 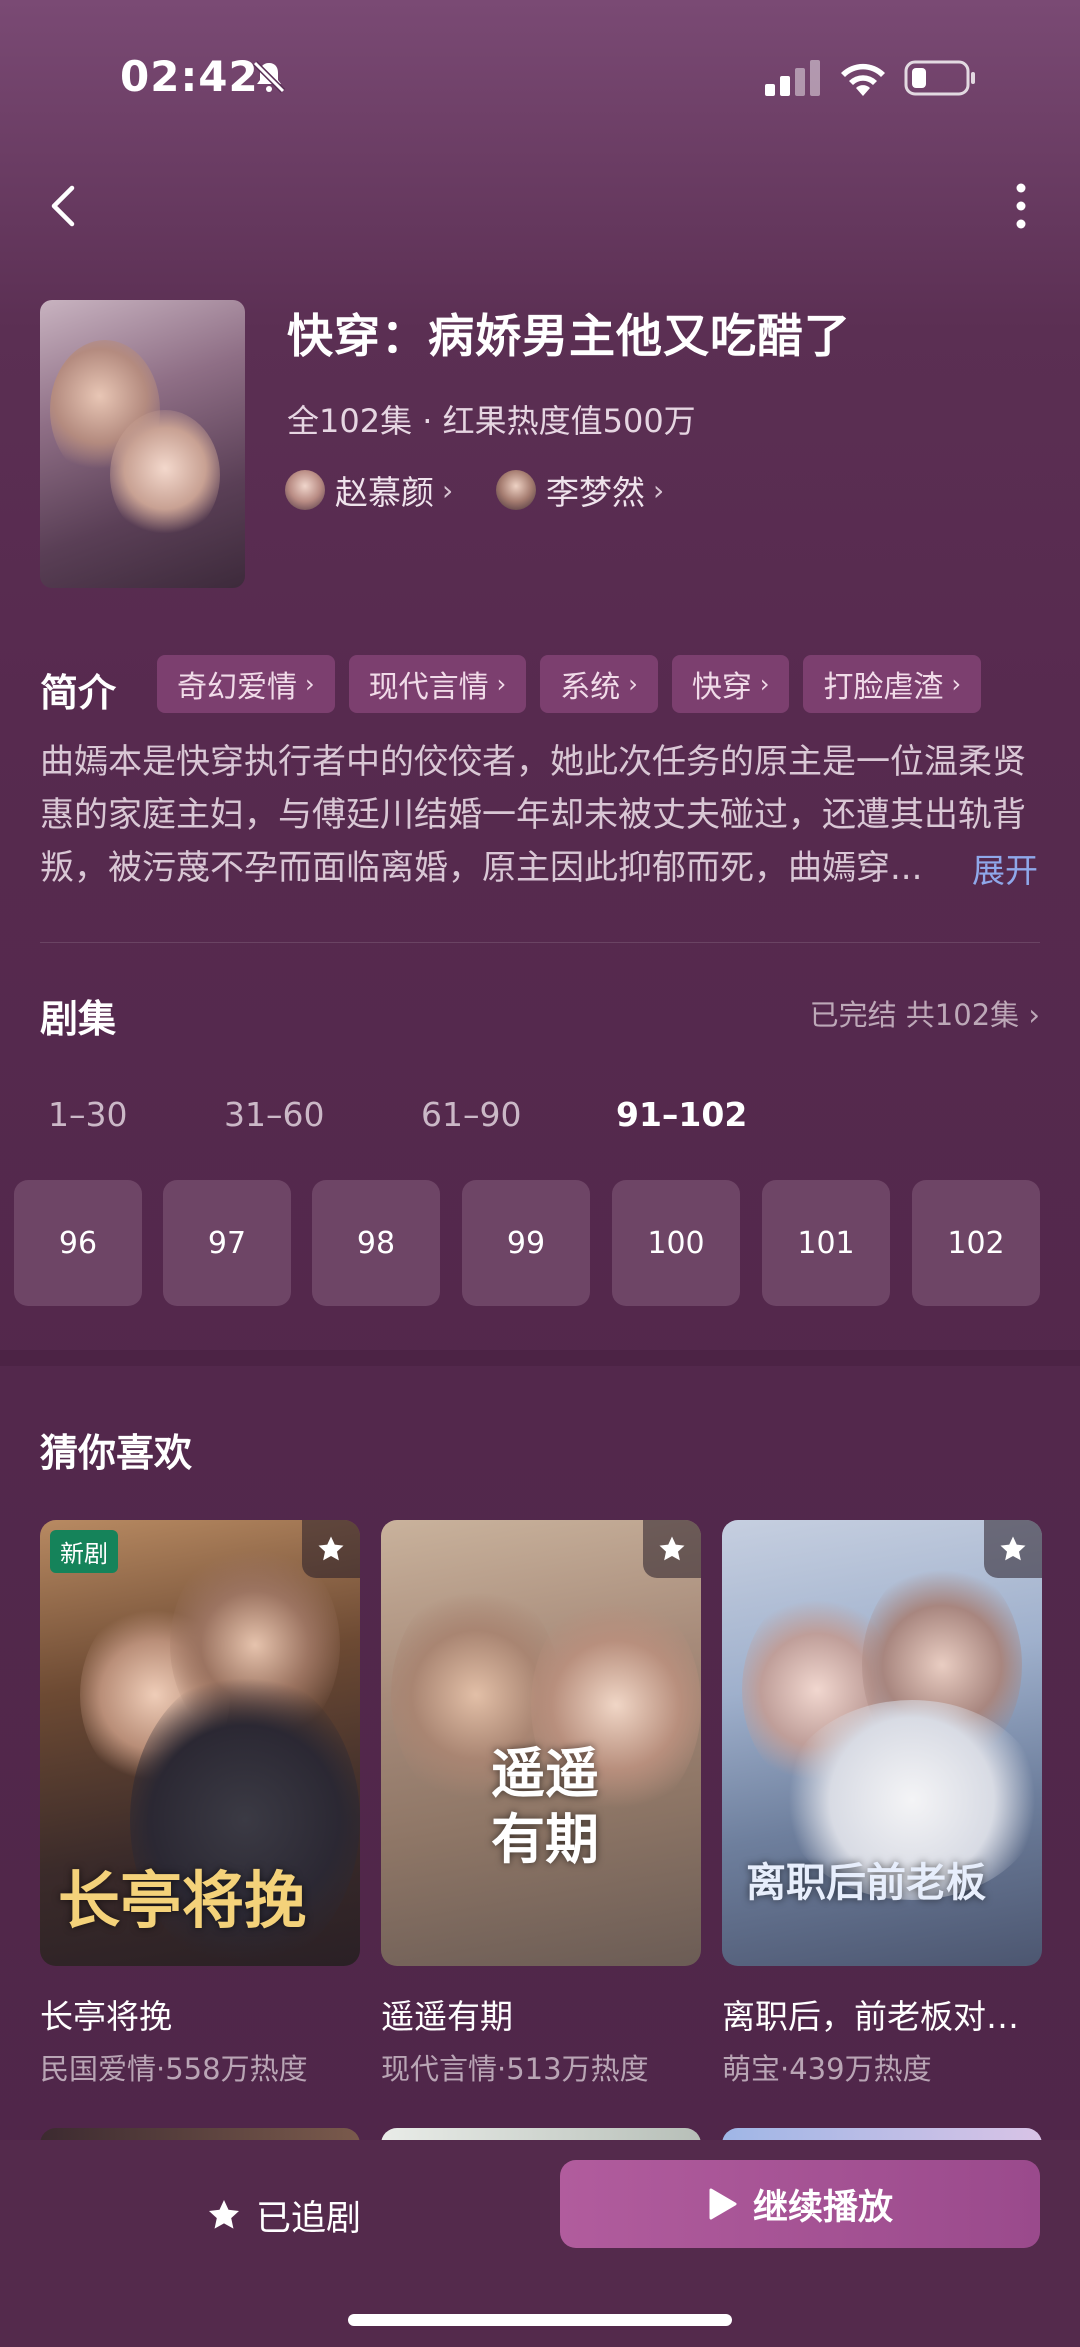 What do you see at coordinates (540, 942) in the screenshot?
I see `divider` at bounding box center [540, 942].